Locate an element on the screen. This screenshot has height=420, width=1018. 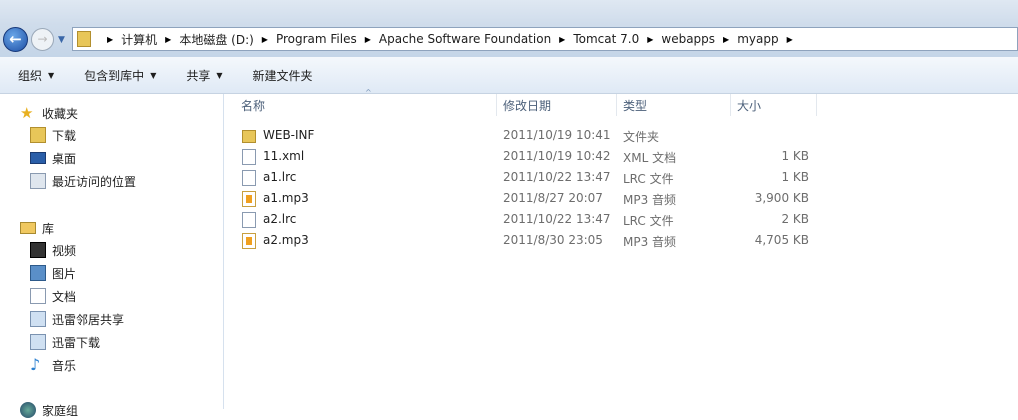
share-button: 共享 ▼ is located at coordinates (204, 75).